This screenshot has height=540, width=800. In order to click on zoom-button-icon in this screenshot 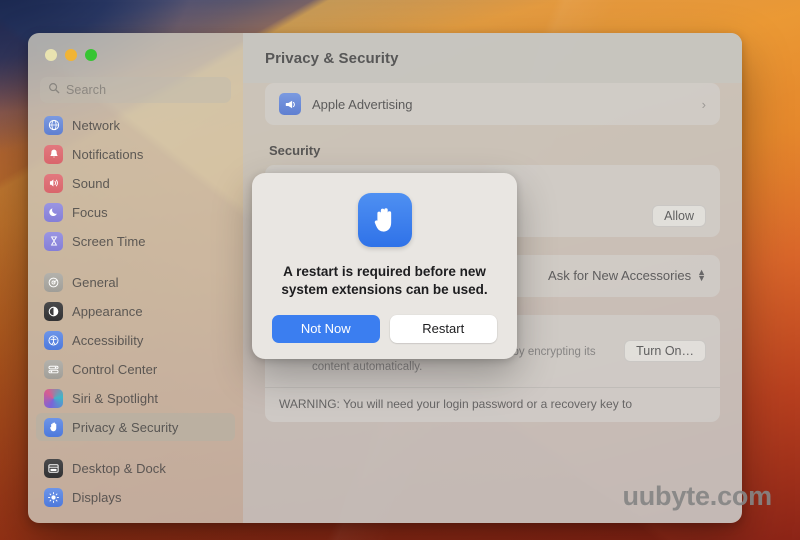, I will do `click(91, 55)`.